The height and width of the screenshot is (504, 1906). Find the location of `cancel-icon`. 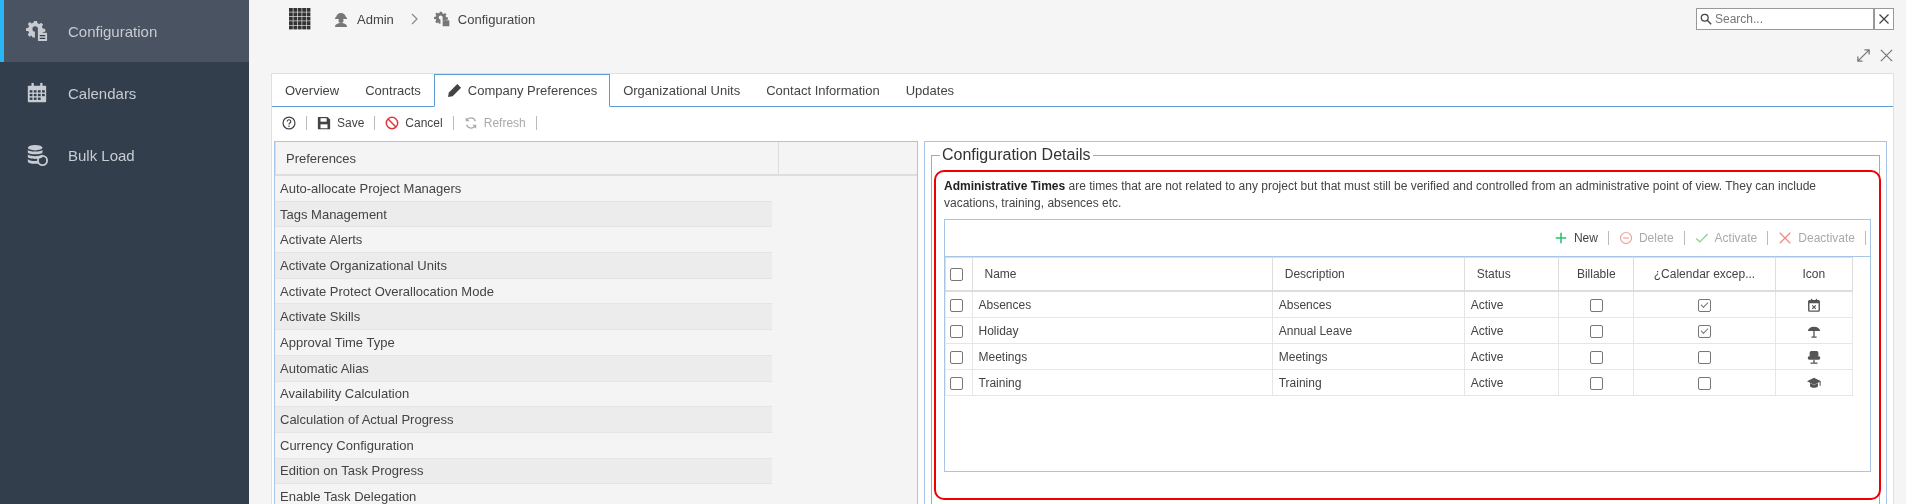

cancel-icon is located at coordinates (392, 123).